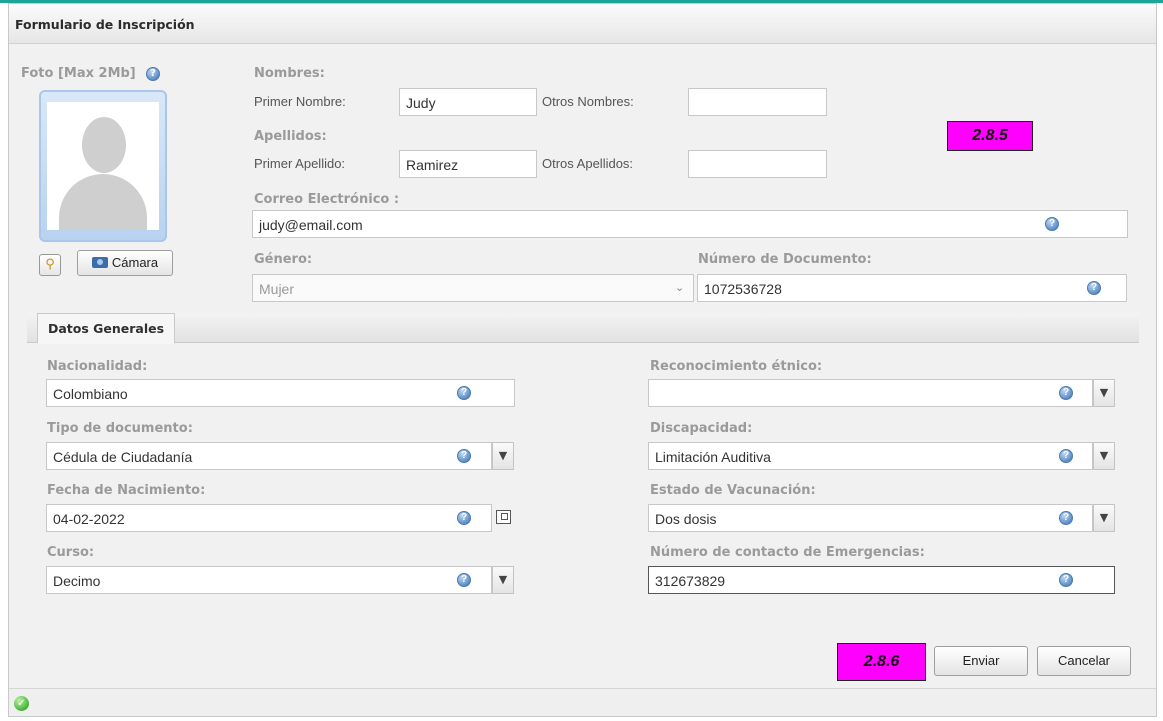  What do you see at coordinates (327, 199) in the screenshot?
I see `email-label: Correo Electrónico :` at bounding box center [327, 199].